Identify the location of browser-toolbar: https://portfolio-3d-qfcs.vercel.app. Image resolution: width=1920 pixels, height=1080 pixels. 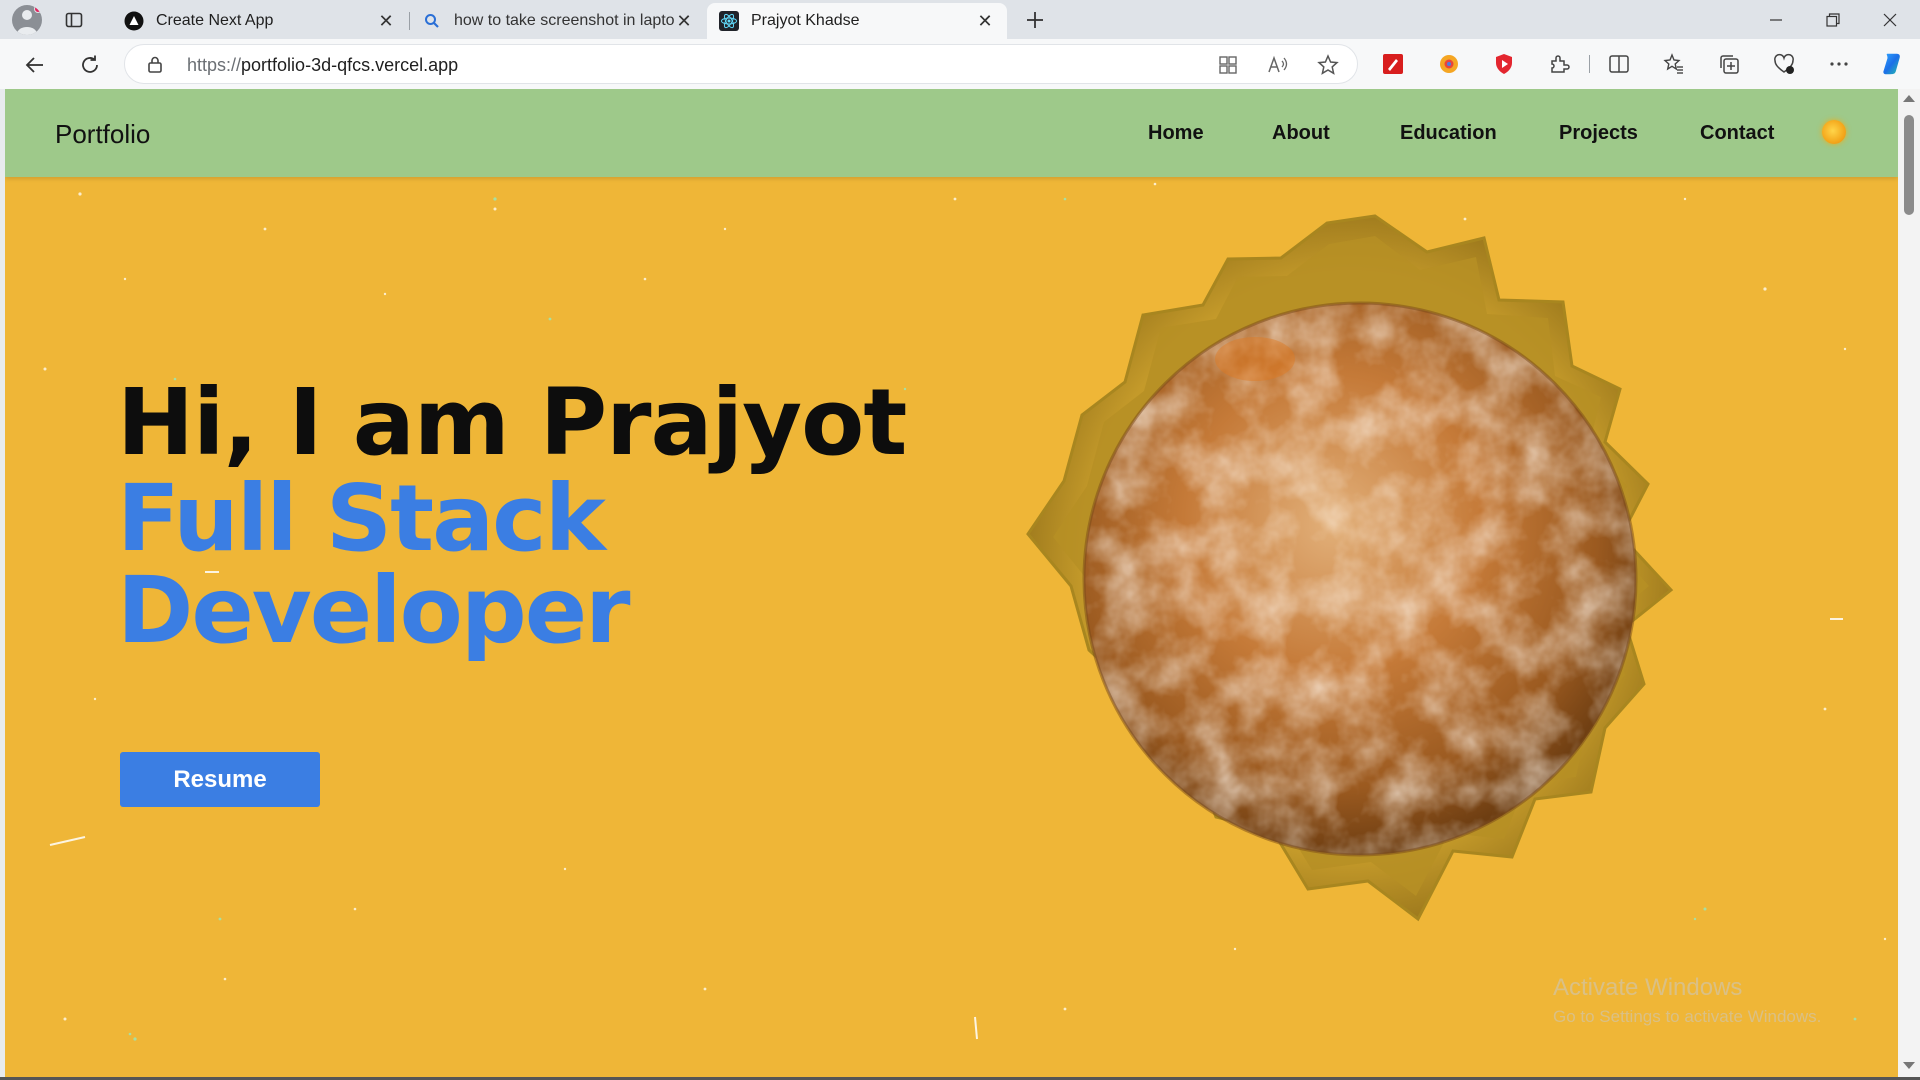
(960, 64).